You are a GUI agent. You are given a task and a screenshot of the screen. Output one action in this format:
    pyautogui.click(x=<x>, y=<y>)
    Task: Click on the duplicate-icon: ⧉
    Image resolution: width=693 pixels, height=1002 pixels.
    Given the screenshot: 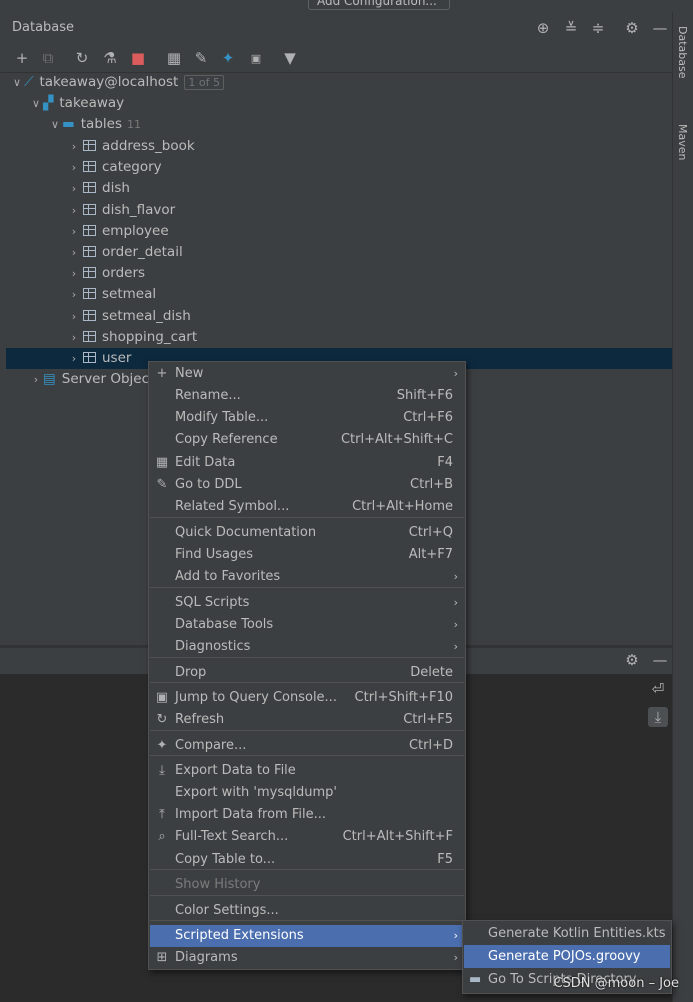 What is the action you would take?
    pyautogui.click(x=48, y=58)
    